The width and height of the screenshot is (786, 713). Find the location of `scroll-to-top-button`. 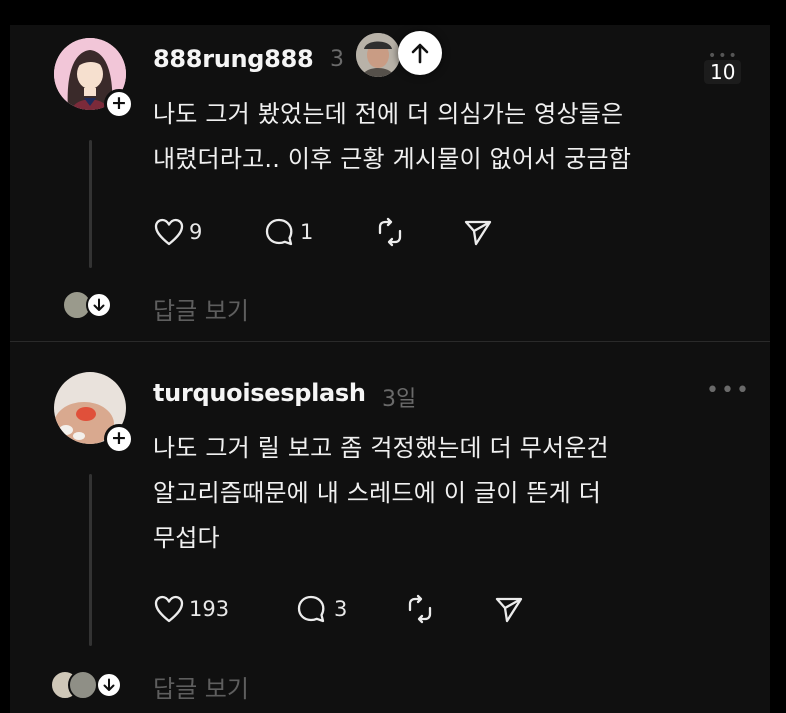

scroll-to-top-button is located at coordinates (420, 53).